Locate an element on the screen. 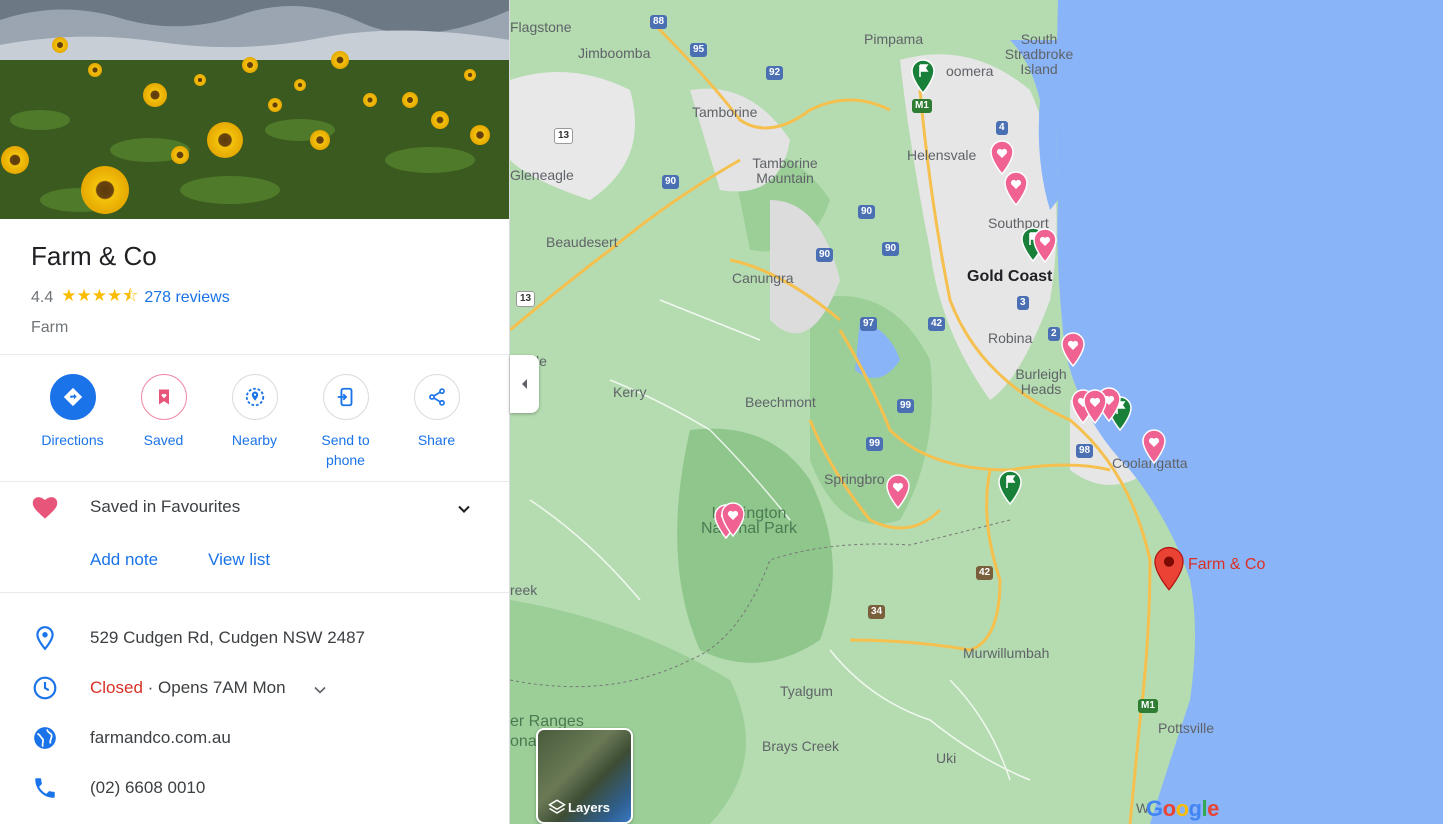  route-shield: 13 is located at coordinates (526, 299).